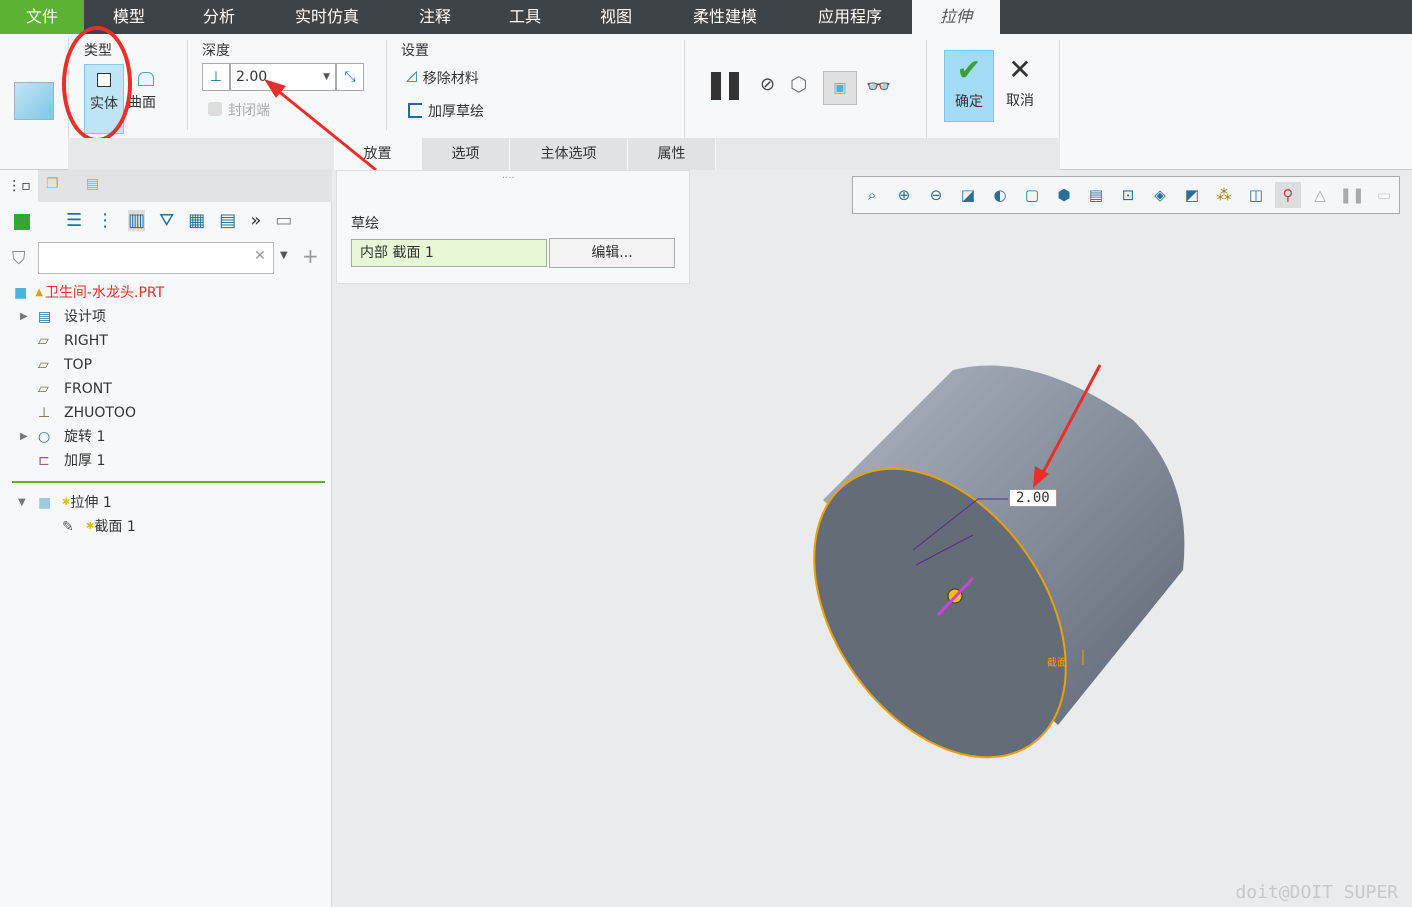 The image size is (1412, 907). What do you see at coordinates (42, 17) in the screenshot?
I see `menu-file: 文件` at bounding box center [42, 17].